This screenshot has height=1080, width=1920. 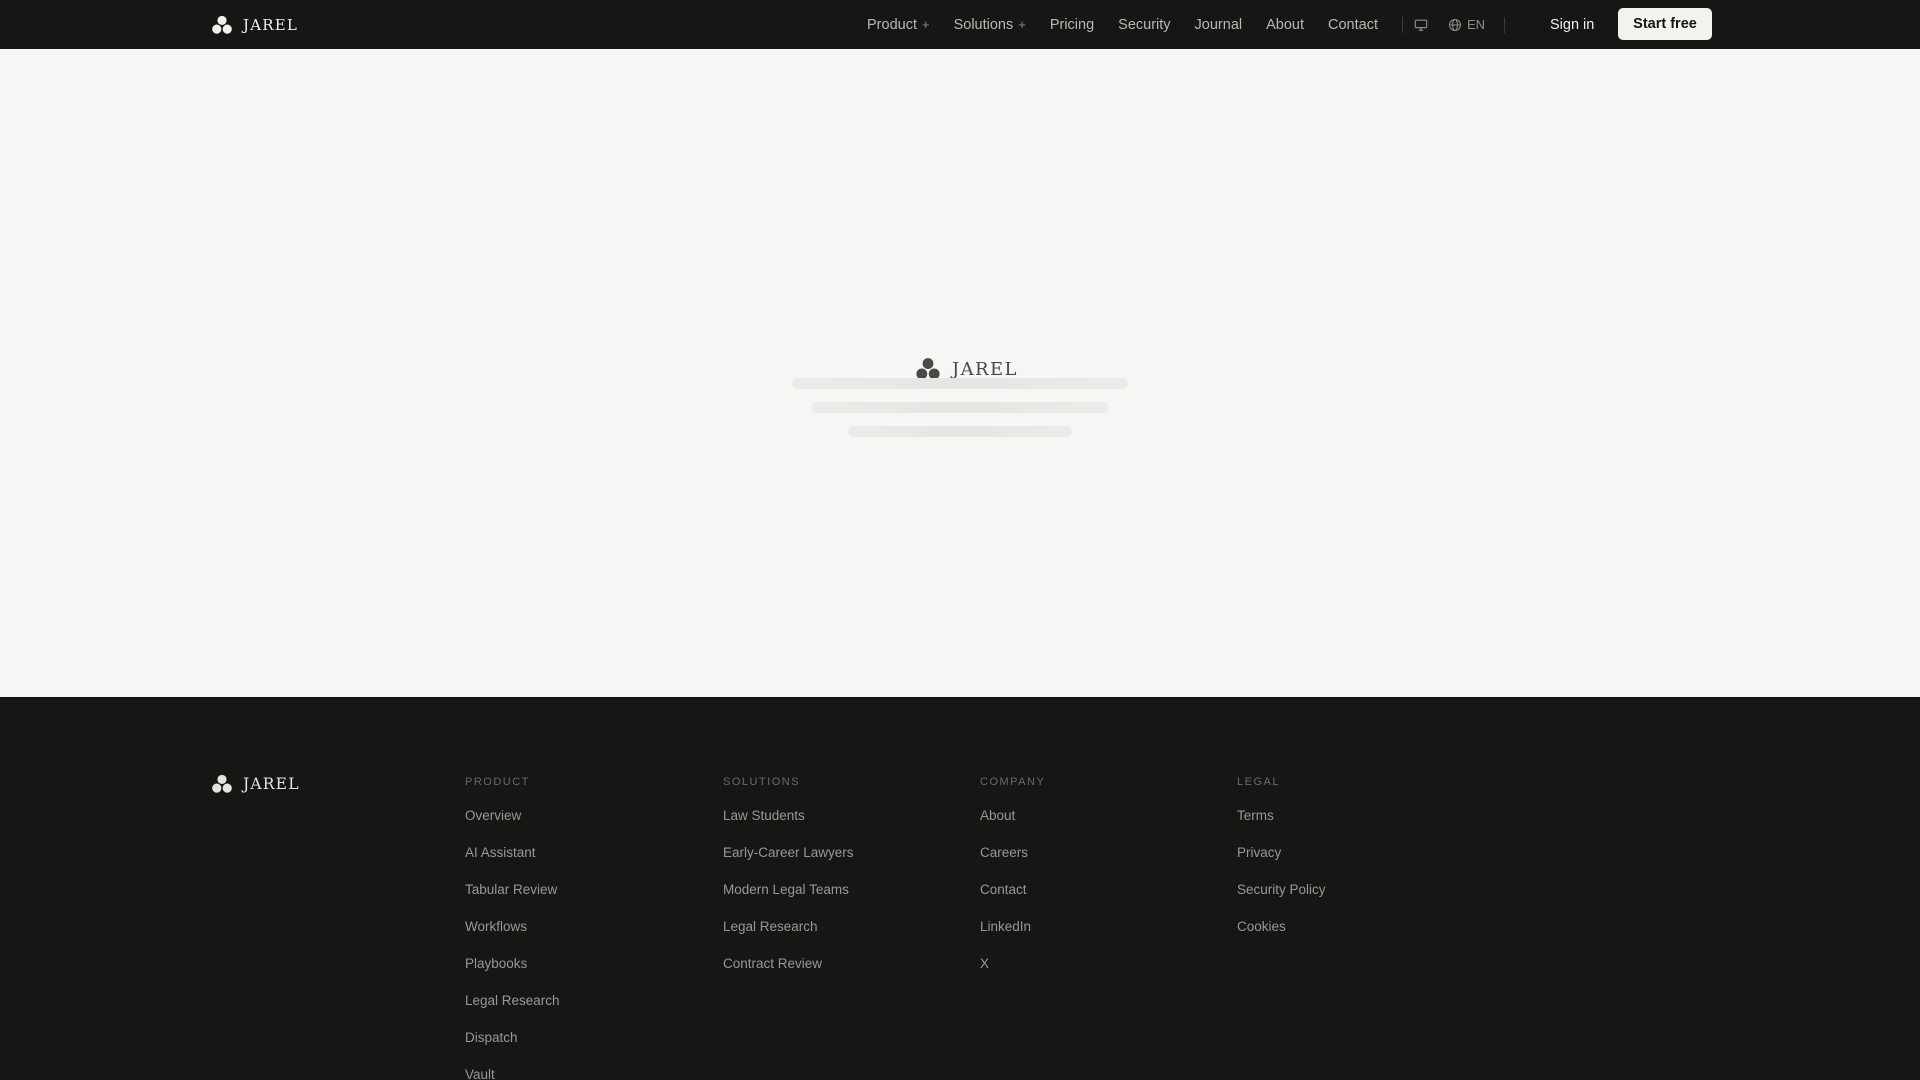 I want to click on nav-divider, so click(x=1402, y=24).